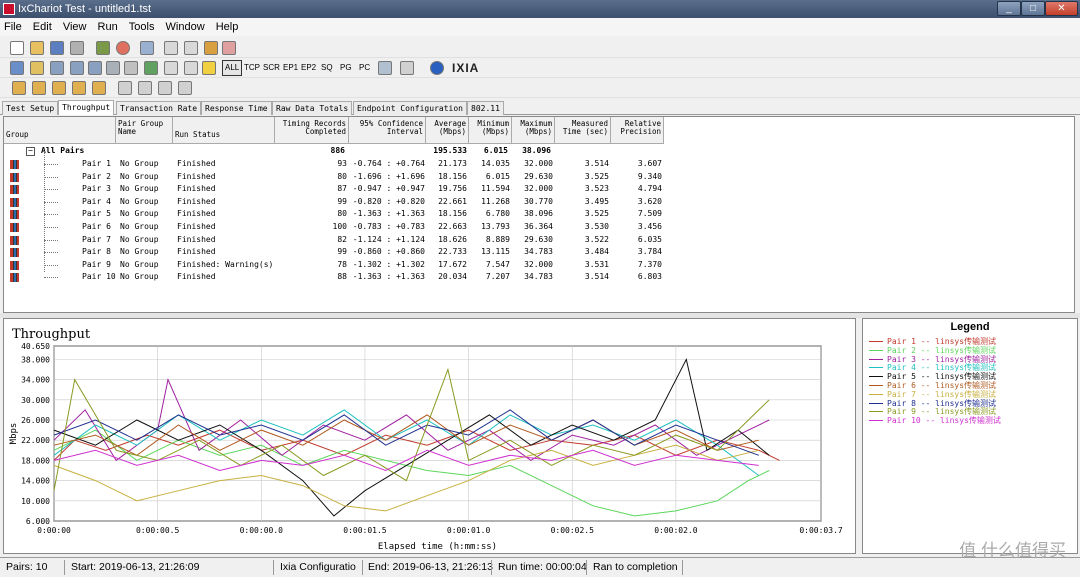 The image size is (1080, 577). I want to click on col-average: Average (Mbps), so click(447, 130).